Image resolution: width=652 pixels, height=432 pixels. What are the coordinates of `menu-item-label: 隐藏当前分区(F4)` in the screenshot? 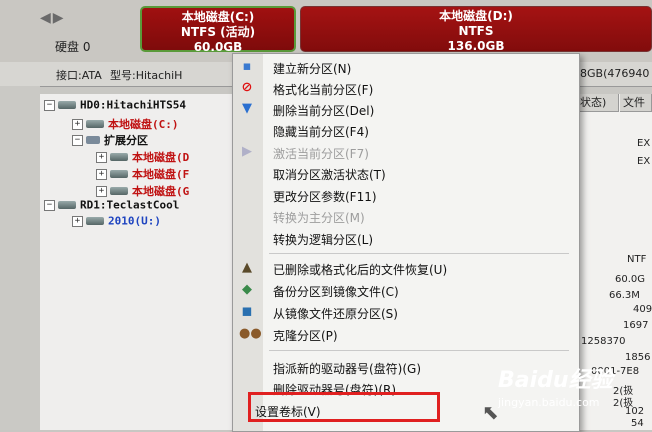 It's located at (321, 132).